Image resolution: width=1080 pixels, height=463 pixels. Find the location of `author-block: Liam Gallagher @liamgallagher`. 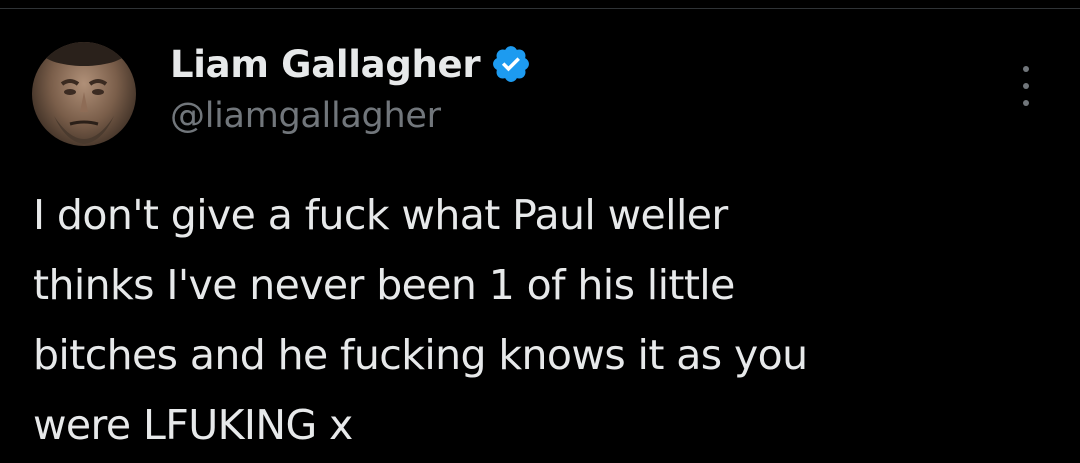

author-block: Liam Gallagher @liamgallagher is located at coordinates (351, 87).